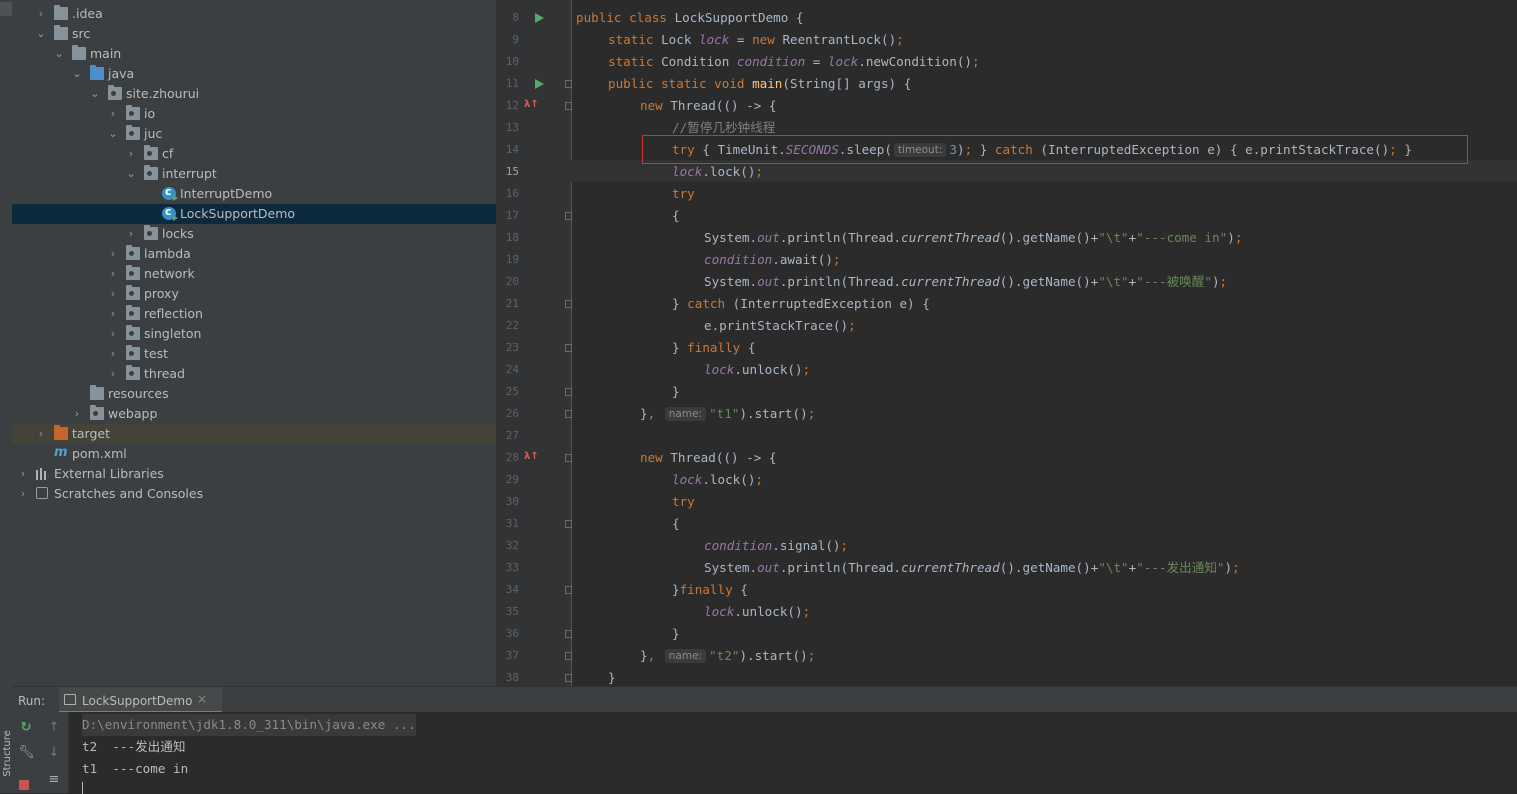 Image resolution: width=1517 pixels, height=794 pixels. Describe the element at coordinates (683, 502) in the screenshot. I see `code-line-30: try` at that location.